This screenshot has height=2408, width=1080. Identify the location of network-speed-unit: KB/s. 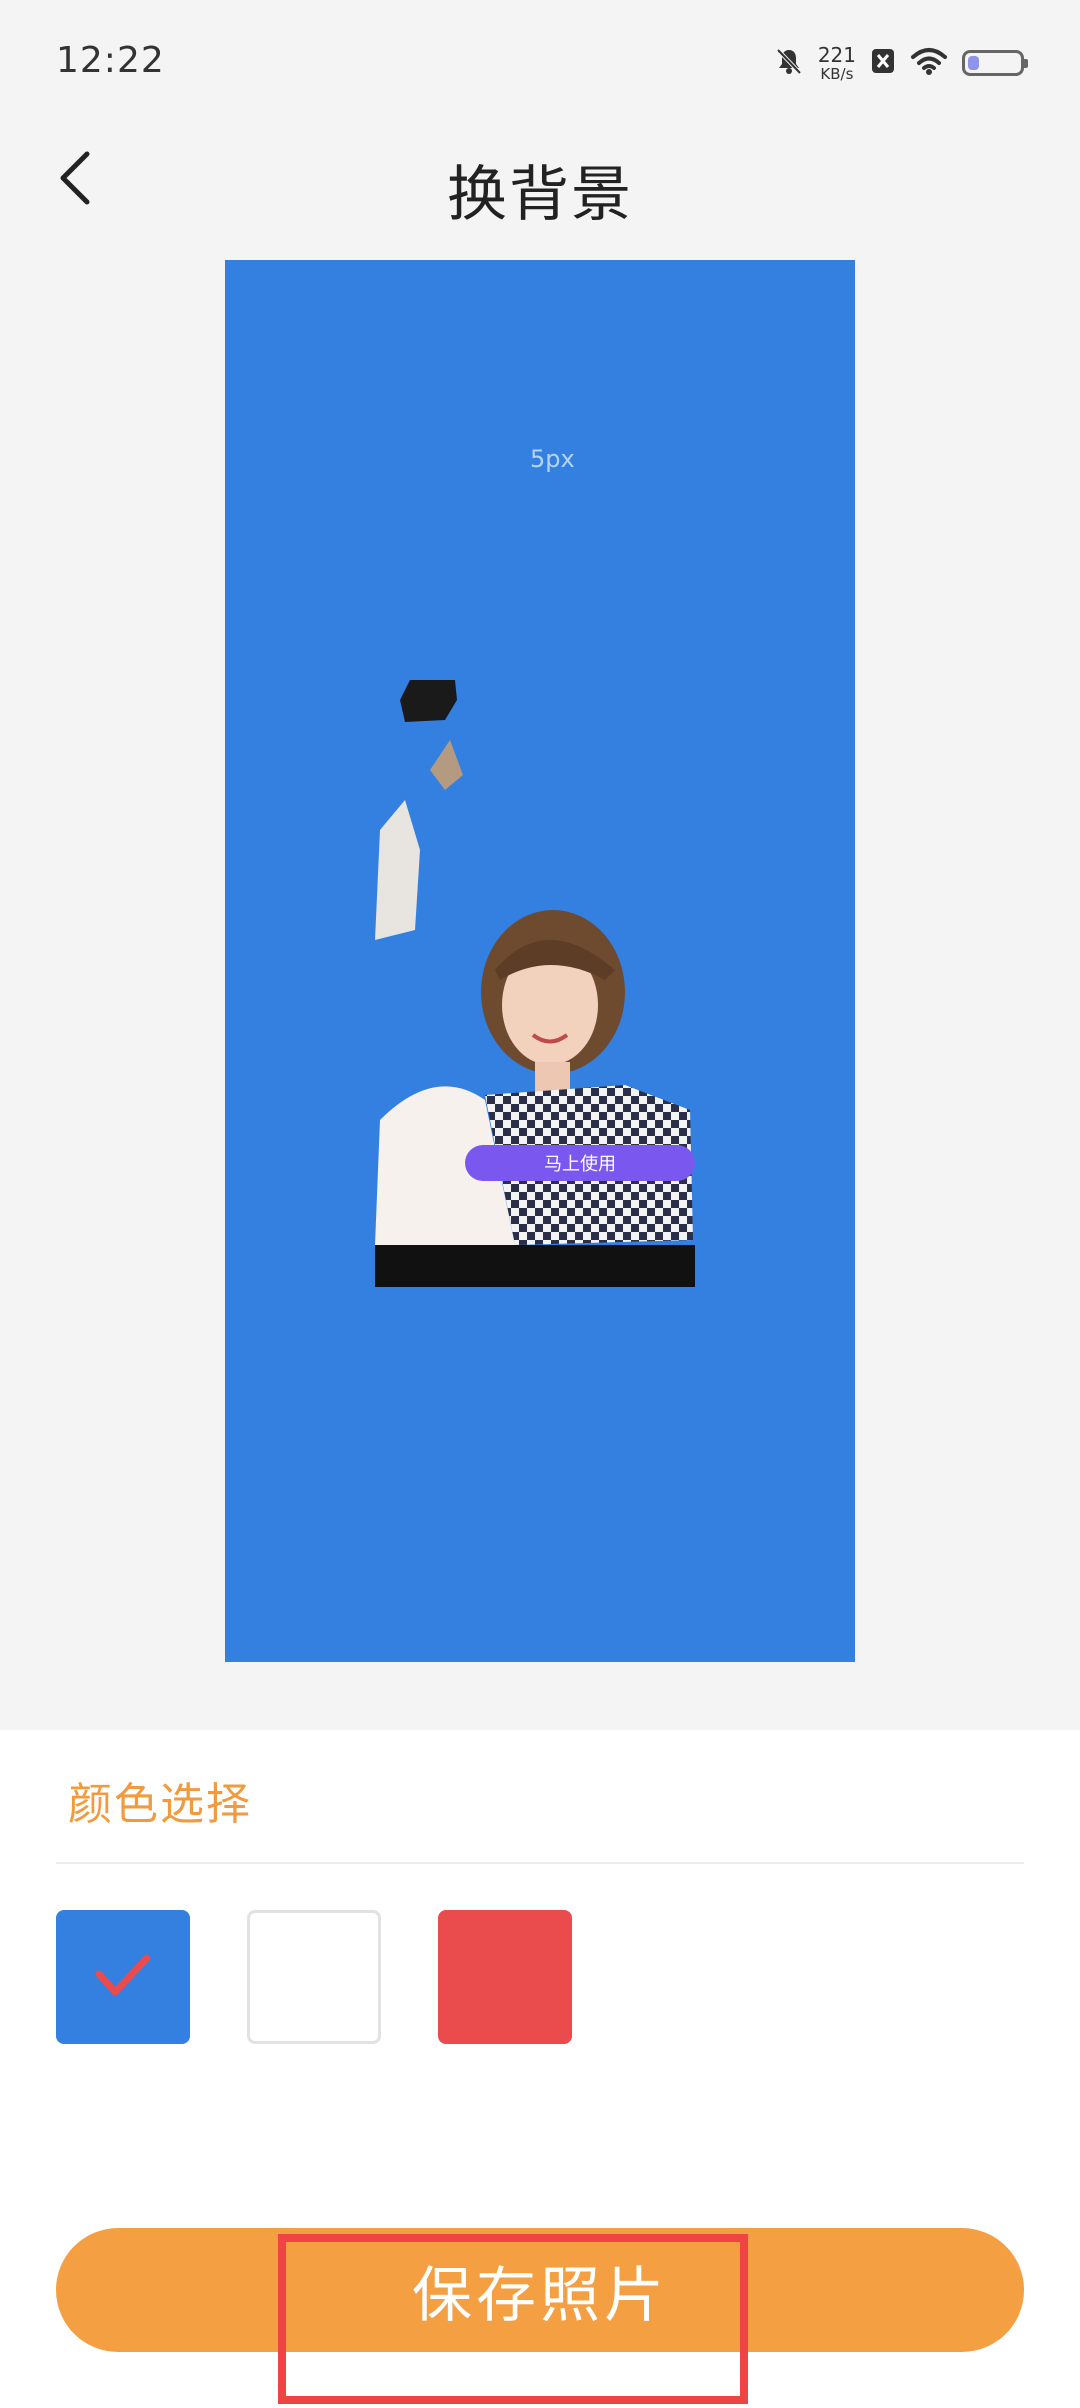
(837, 73).